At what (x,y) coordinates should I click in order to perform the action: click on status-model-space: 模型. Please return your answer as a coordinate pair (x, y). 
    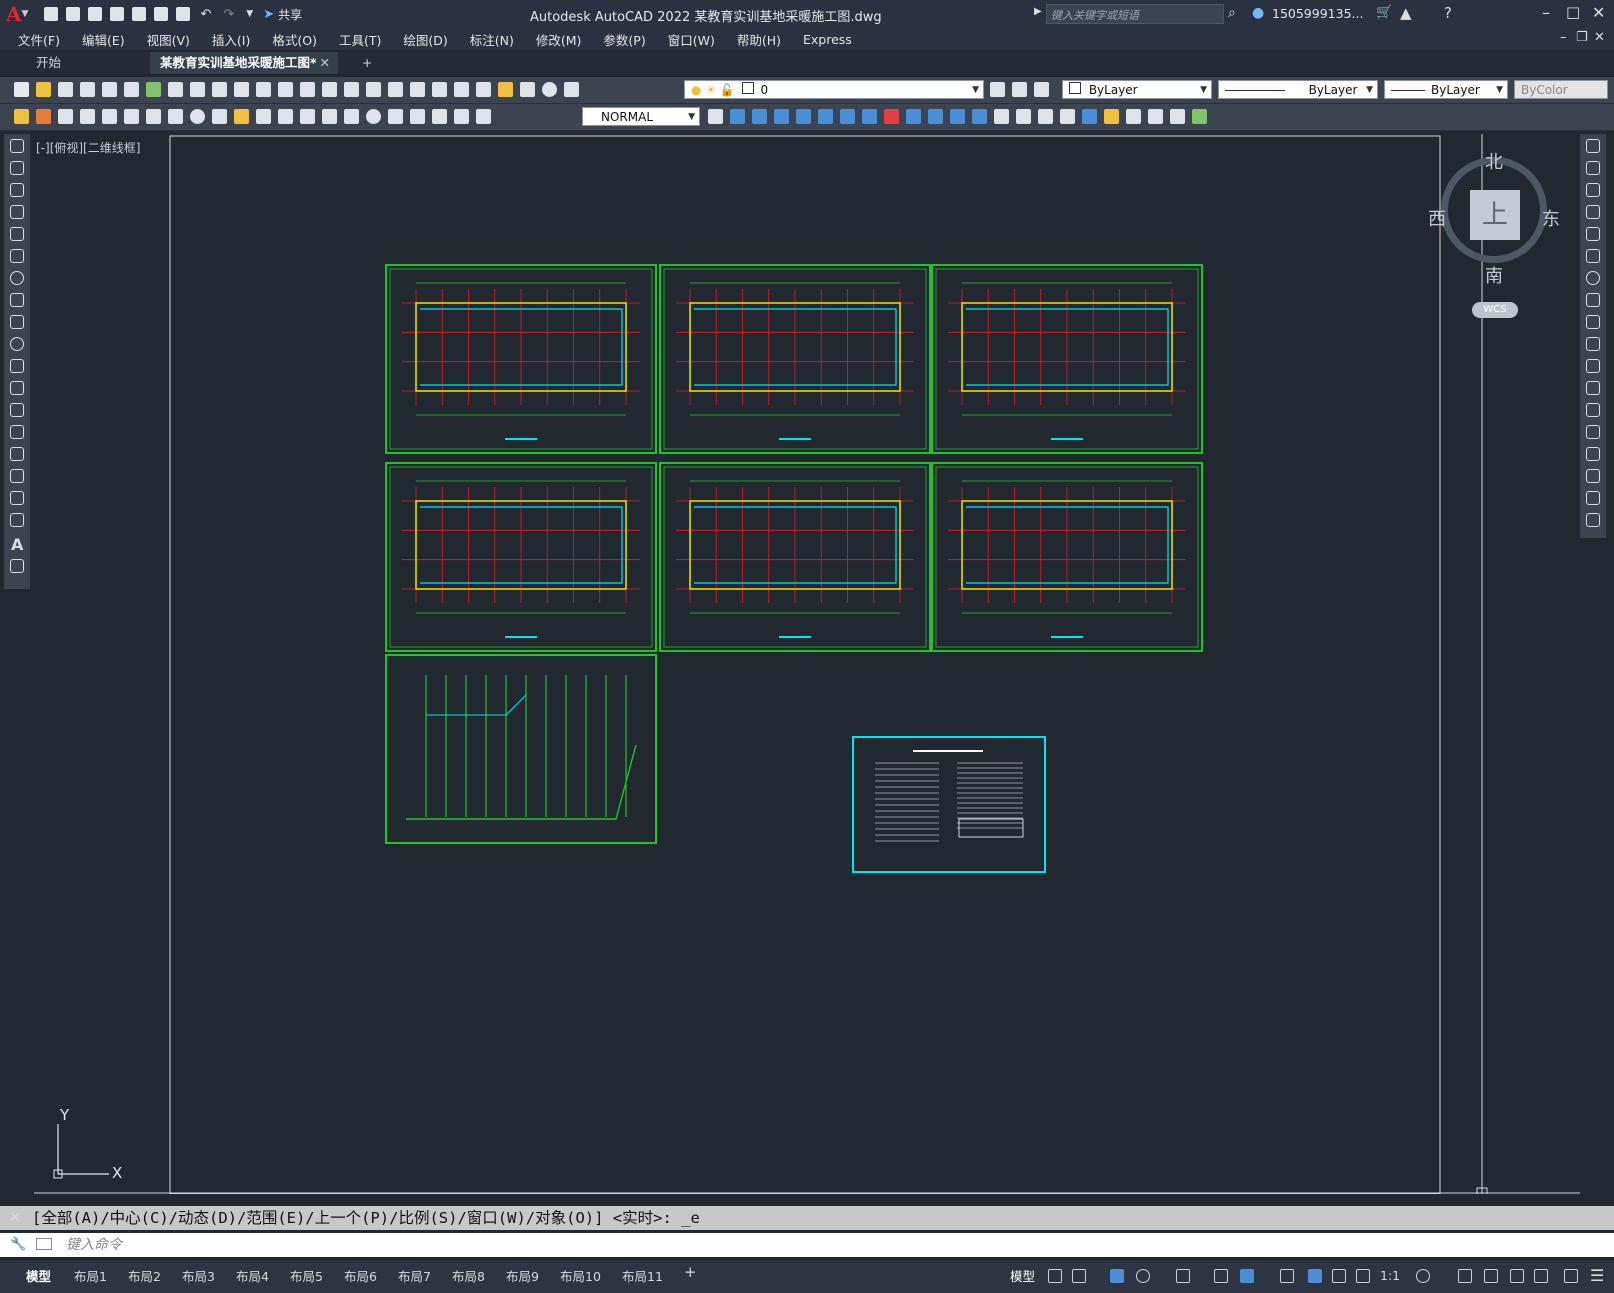
    Looking at the image, I should click on (1022, 1275).